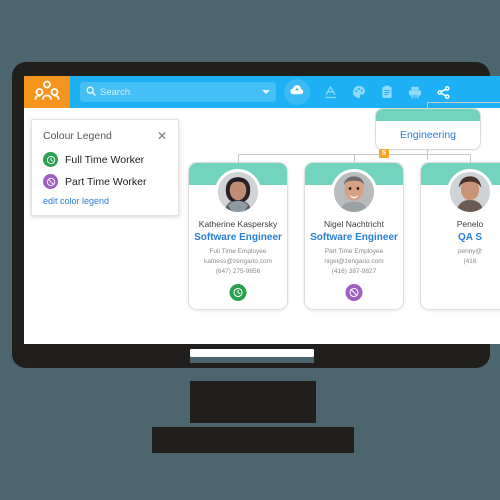  I want to click on person-employment: Full Time Employee, so click(238, 251).